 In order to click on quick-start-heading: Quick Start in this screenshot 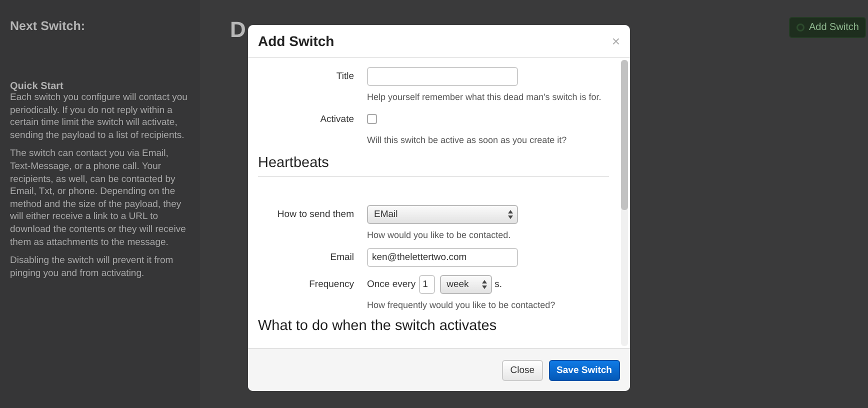, I will do `click(37, 86)`.